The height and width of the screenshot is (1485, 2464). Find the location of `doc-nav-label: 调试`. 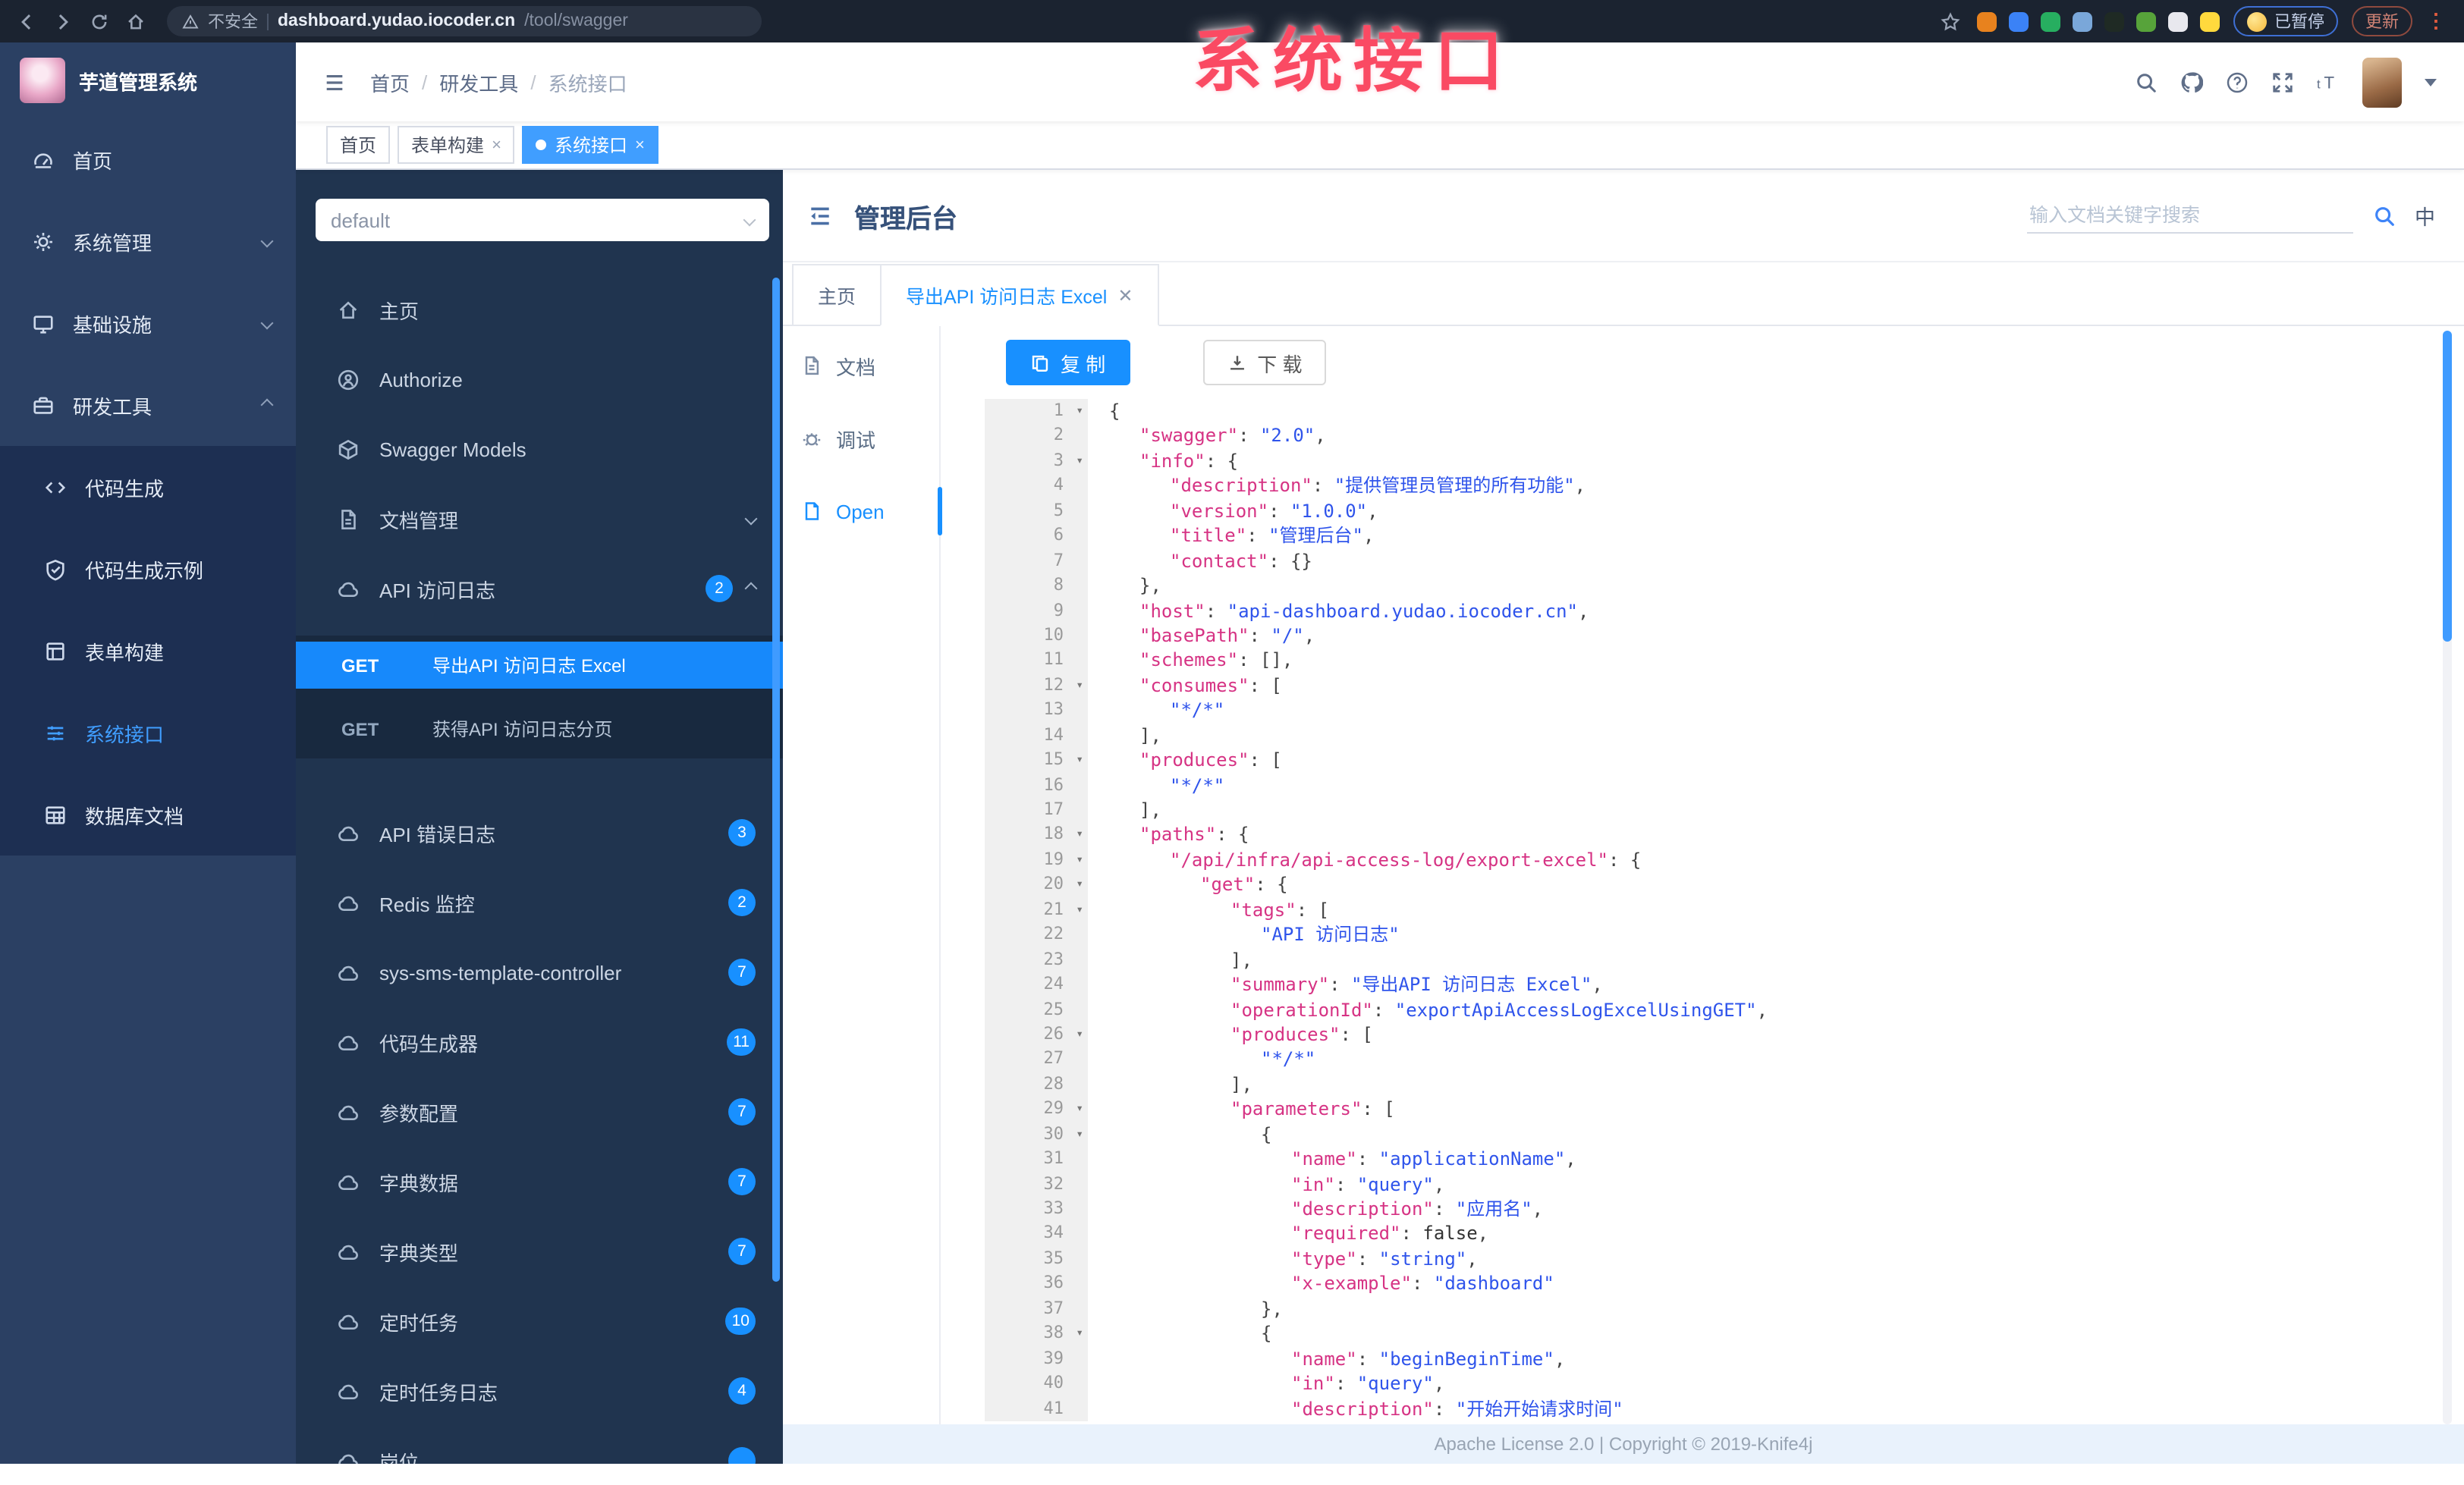

doc-nav-label: 调试 is located at coordinates (856, 440).